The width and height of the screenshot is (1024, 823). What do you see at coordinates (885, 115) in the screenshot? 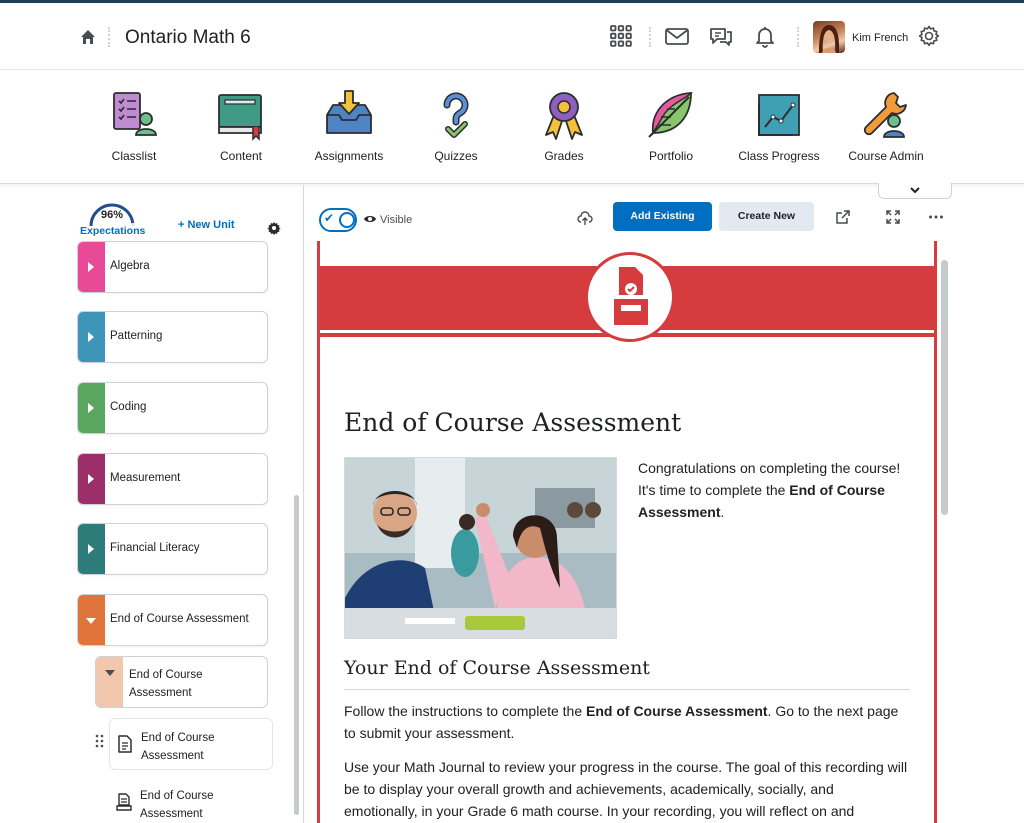
I see `course-admin-tools-icon` at bounding box center [885, 115].